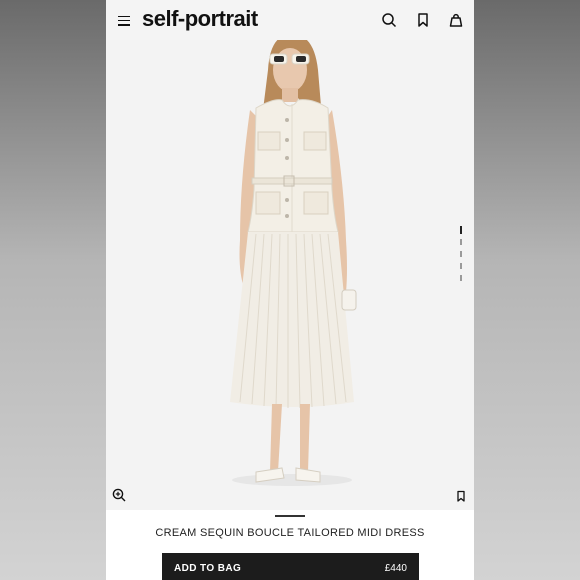 This screenshot has width=580, height=580. I want to click on top-navigation-bar: self-portrait, so click(290, 20).